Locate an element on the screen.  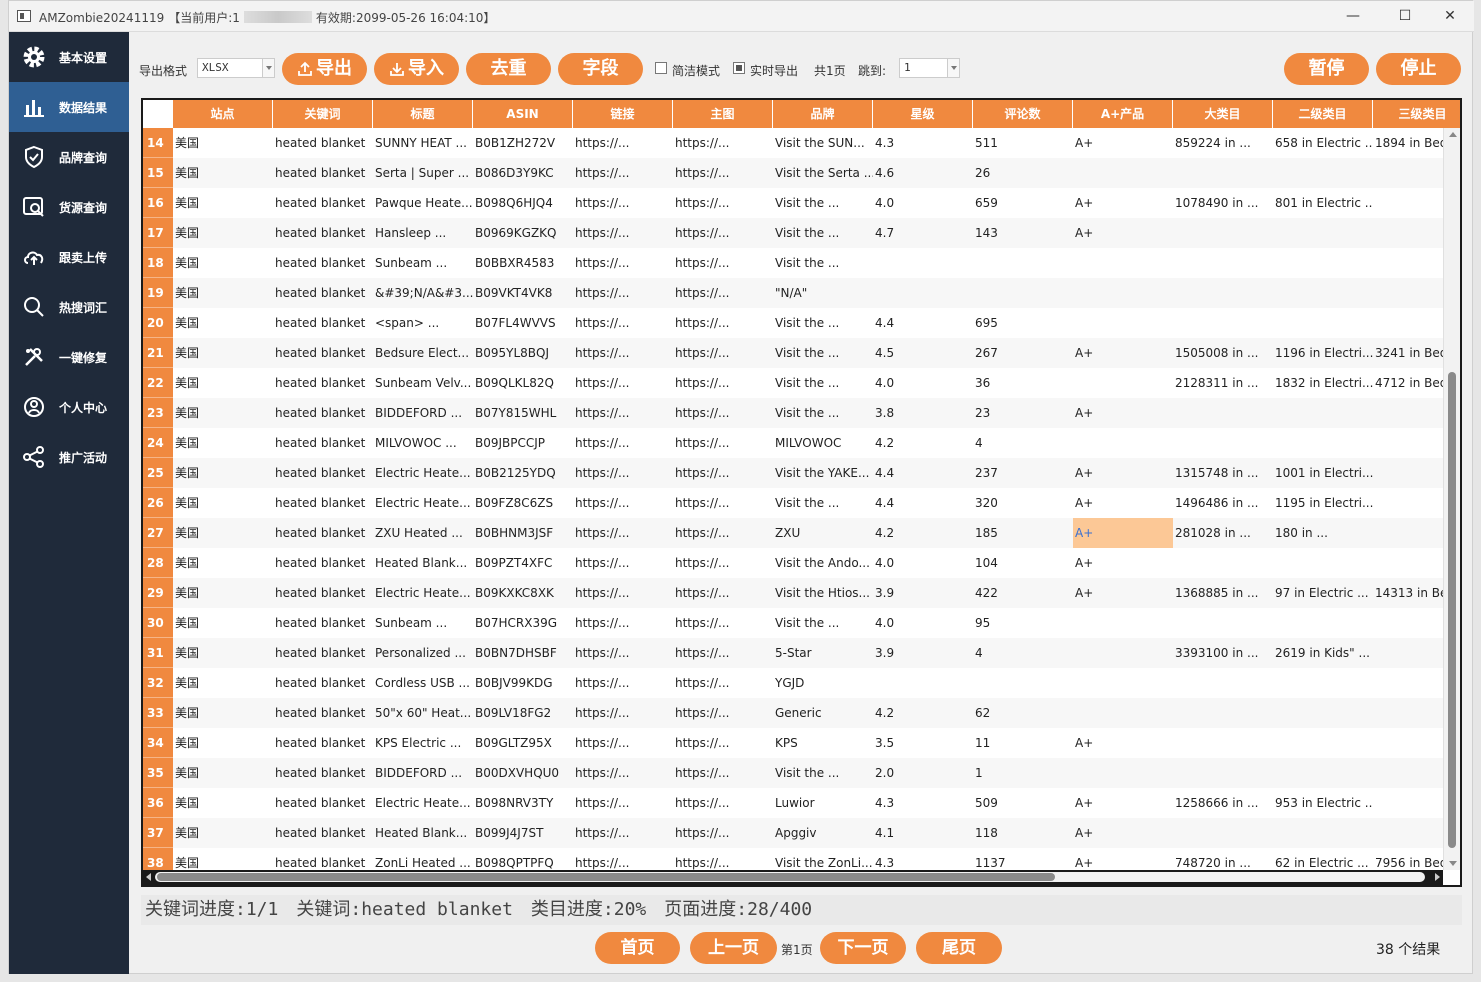
horizontal-scroll-thumb is located at coordinates (606, 877).